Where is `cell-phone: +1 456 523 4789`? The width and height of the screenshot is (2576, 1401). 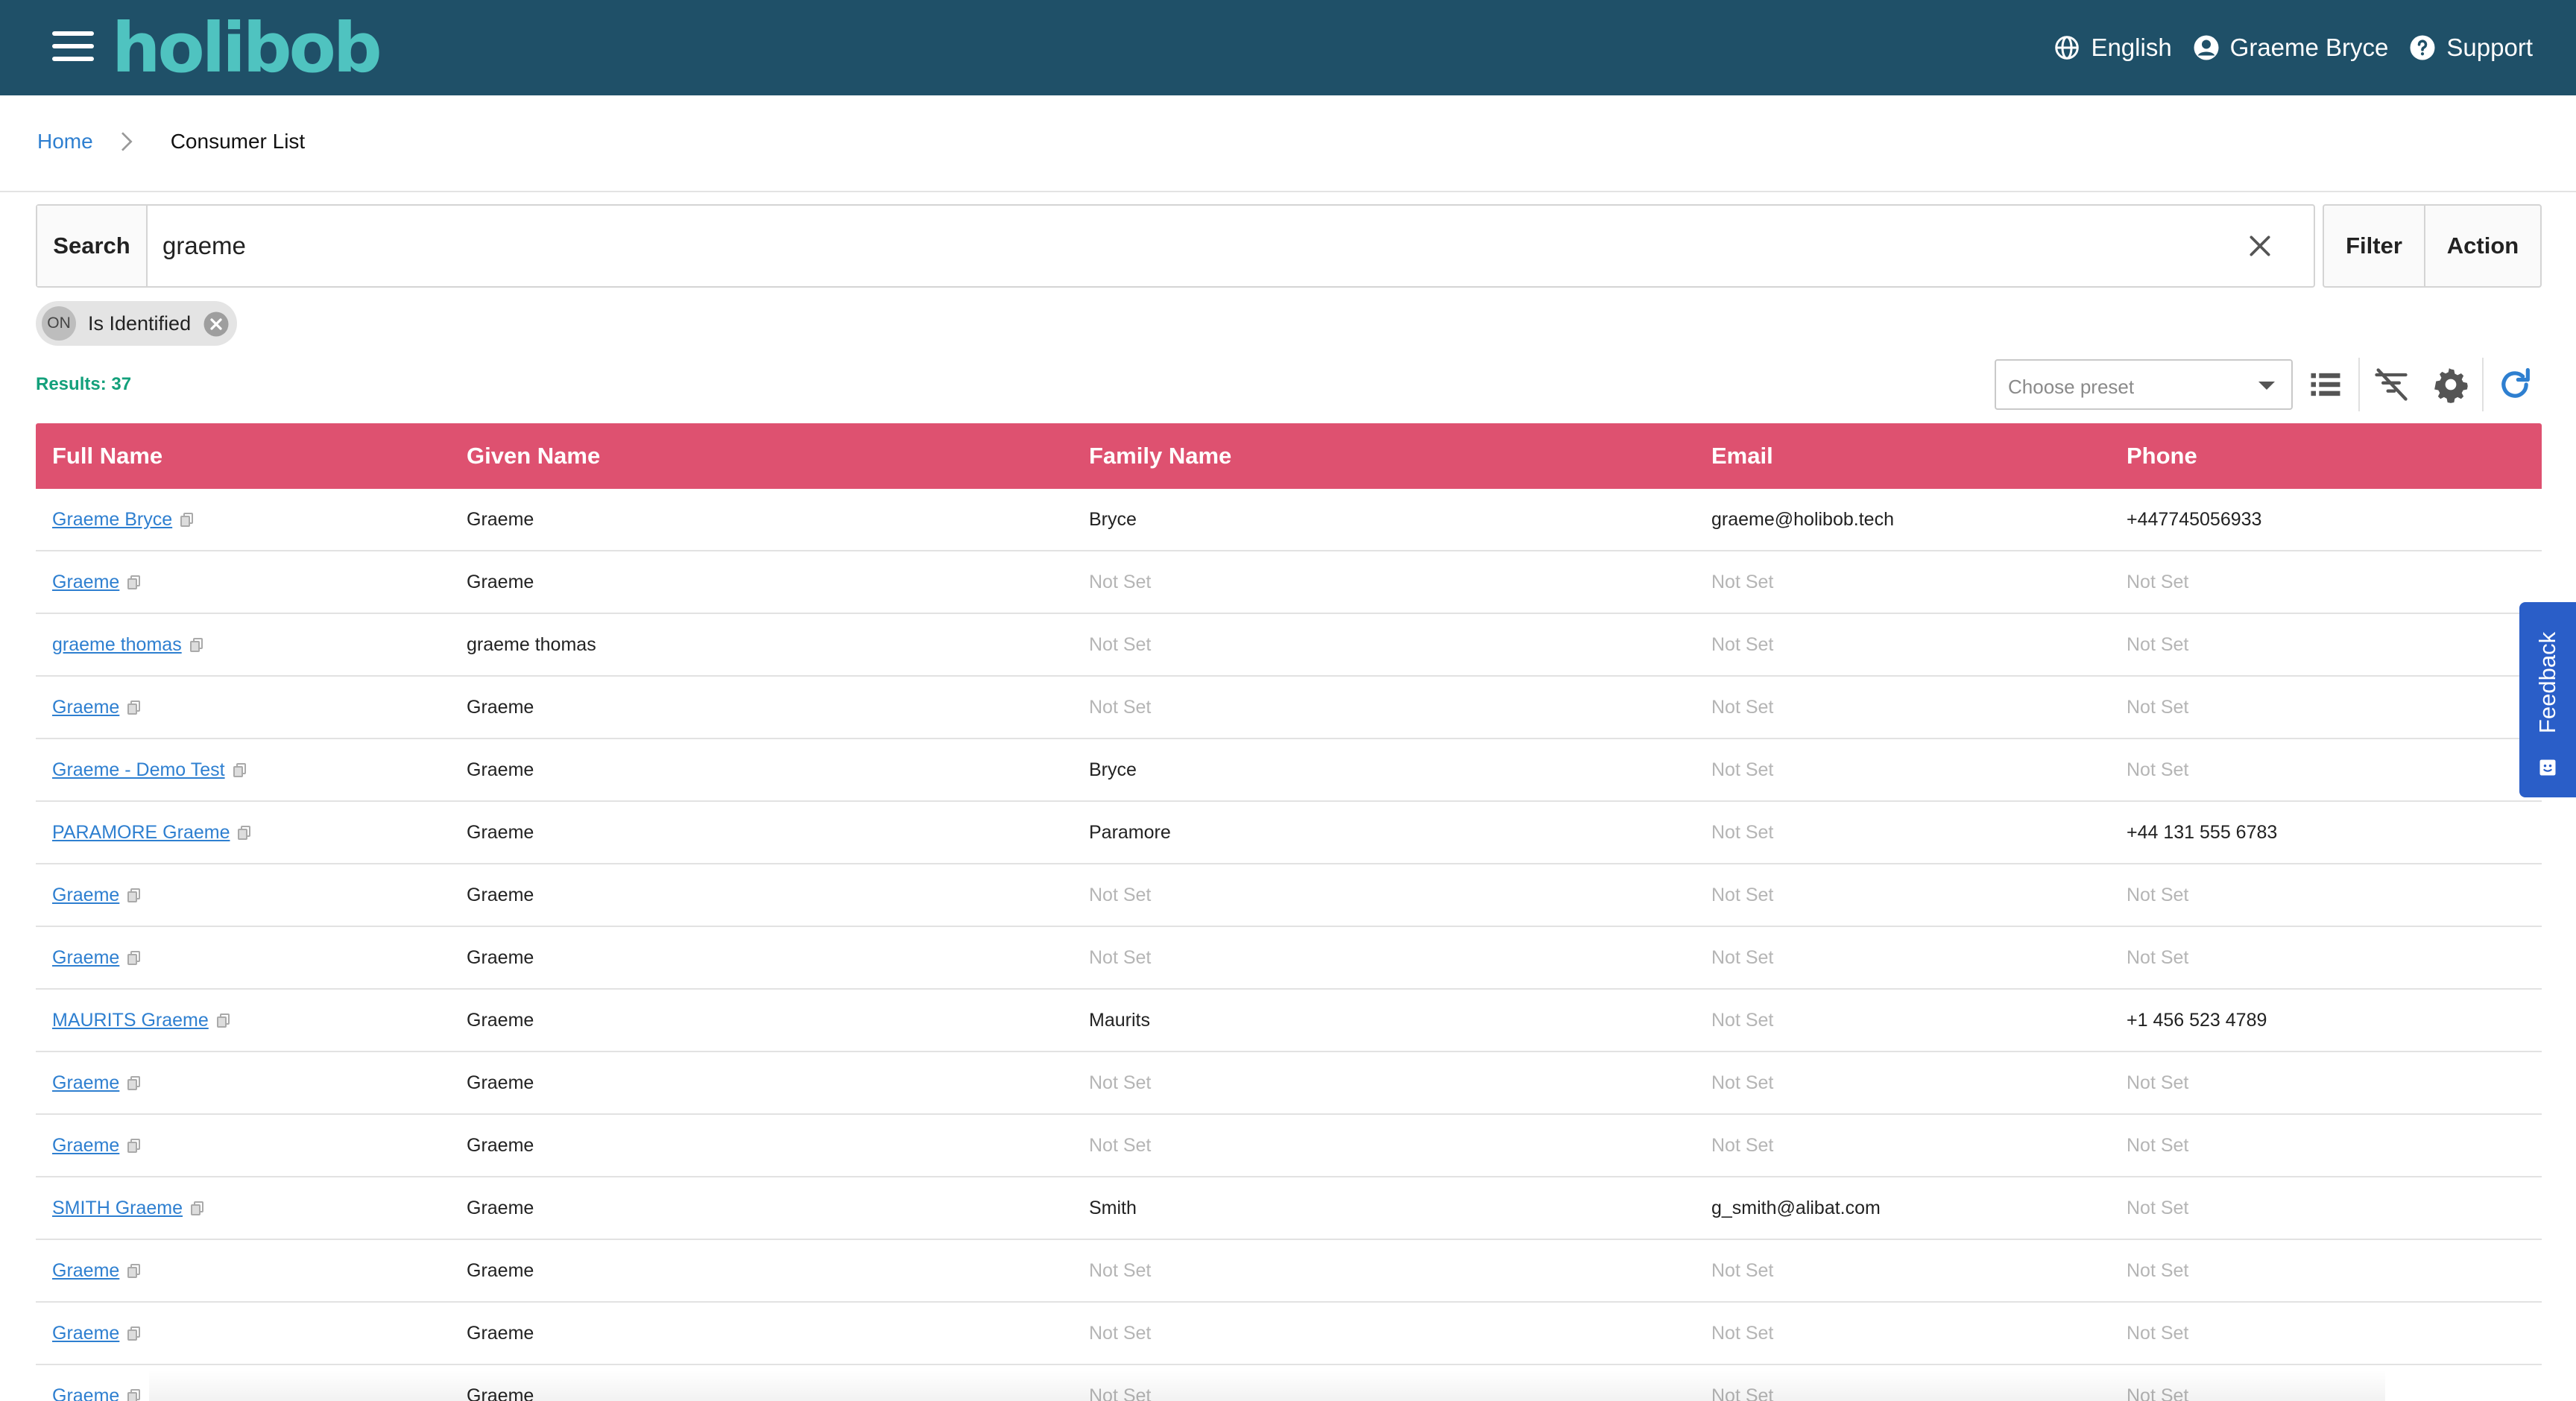 cell-phone: +1 456 523 4789 is located at coordinates (2197, 1020).